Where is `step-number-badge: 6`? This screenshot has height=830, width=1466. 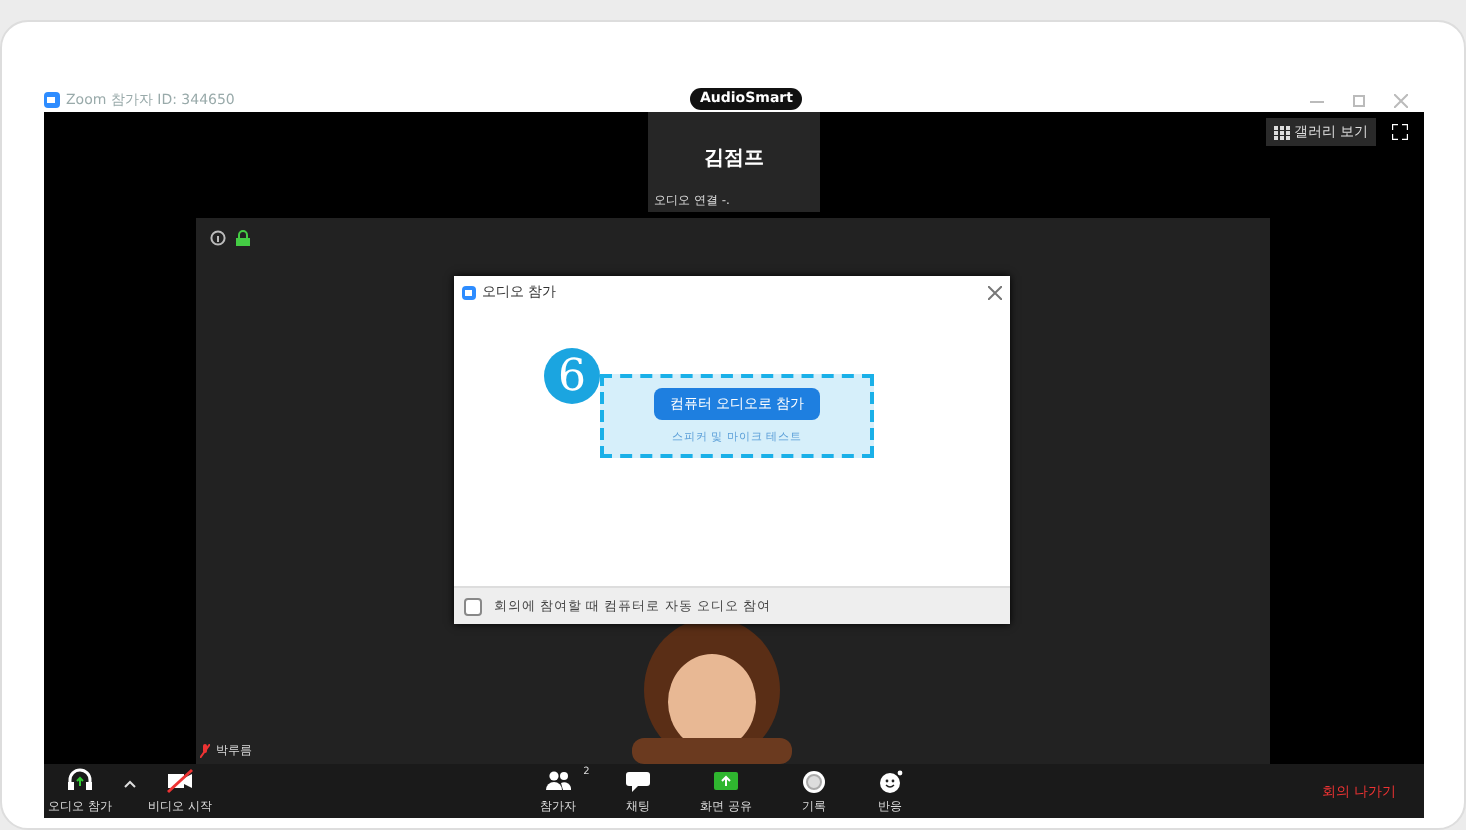 step-number-badge: 6 is located at coordinates (572, 376).